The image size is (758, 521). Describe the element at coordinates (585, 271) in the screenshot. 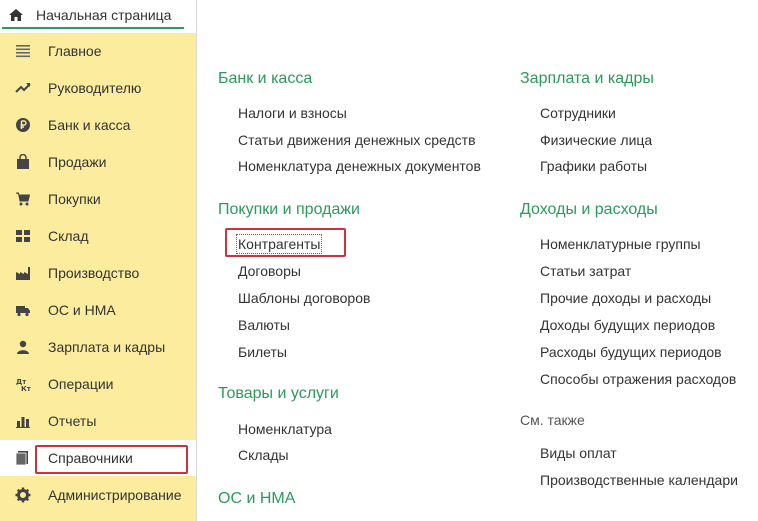

I see `link-cost-items: Статьи затрат` at that location.